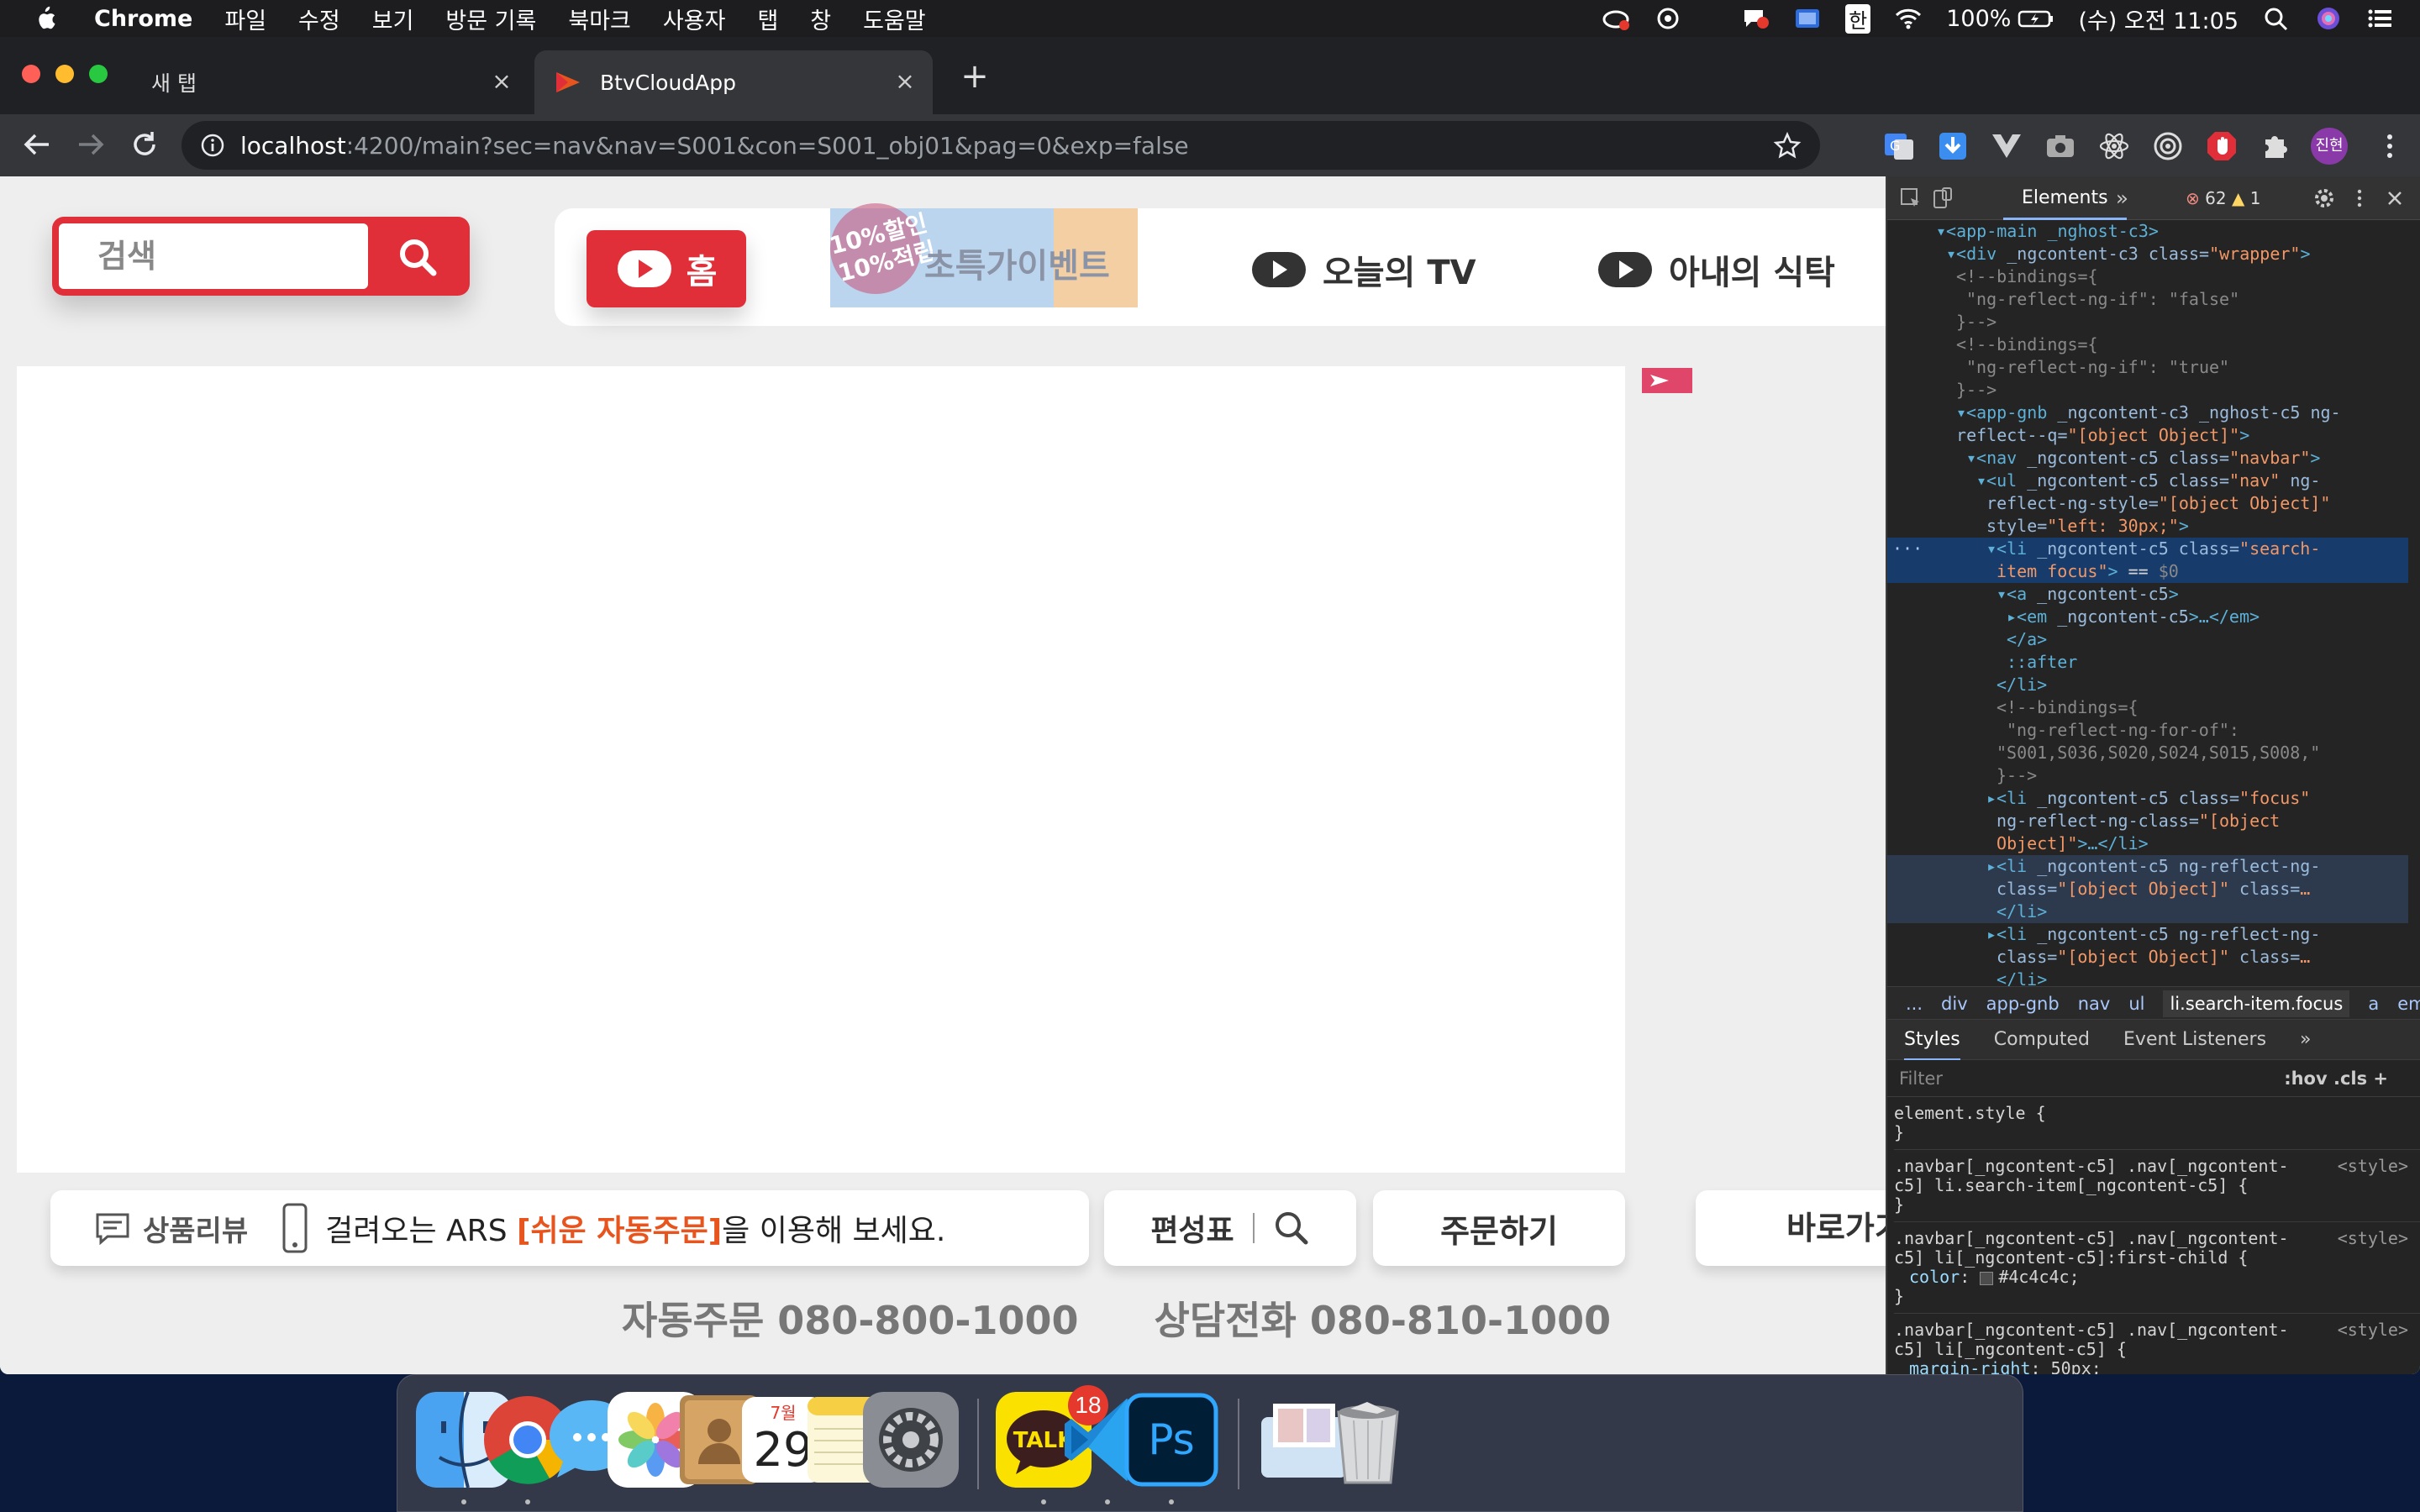 The height and width of the screenshot is (1512, 2420). I want to click on menu-edit: 수정, so click(319, 19).